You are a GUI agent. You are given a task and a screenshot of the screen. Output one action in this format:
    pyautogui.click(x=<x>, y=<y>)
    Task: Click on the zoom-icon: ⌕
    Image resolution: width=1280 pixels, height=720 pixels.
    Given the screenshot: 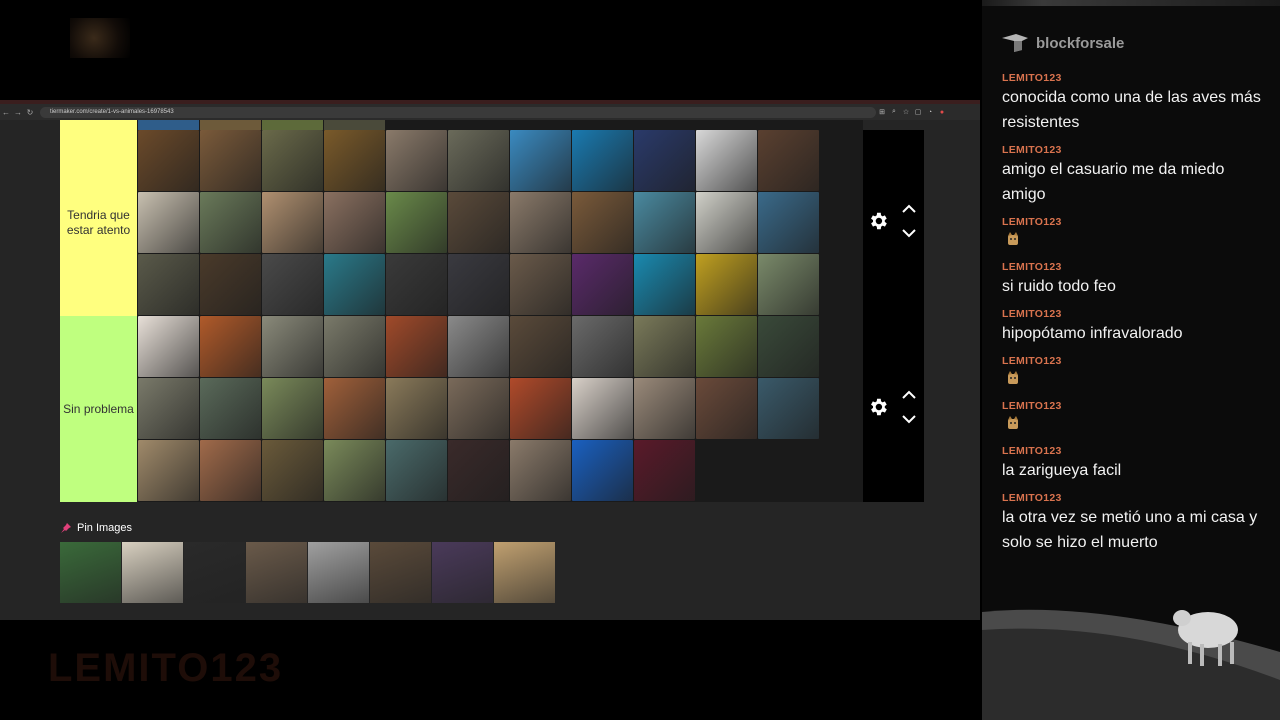 What is the action you would take?
    pyautogui.click(x=894, y=112)
    